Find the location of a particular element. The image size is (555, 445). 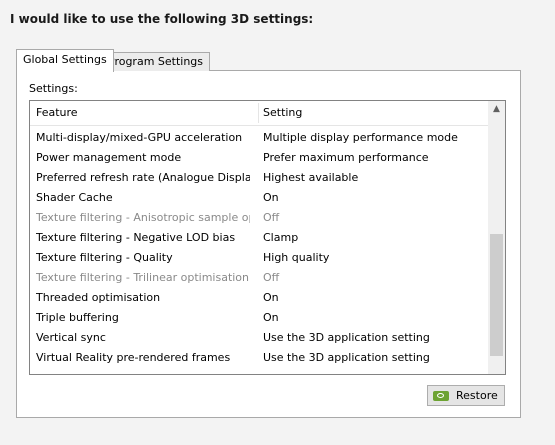

chevron-up-icon: ▲ is located at coordinates (496, 109).